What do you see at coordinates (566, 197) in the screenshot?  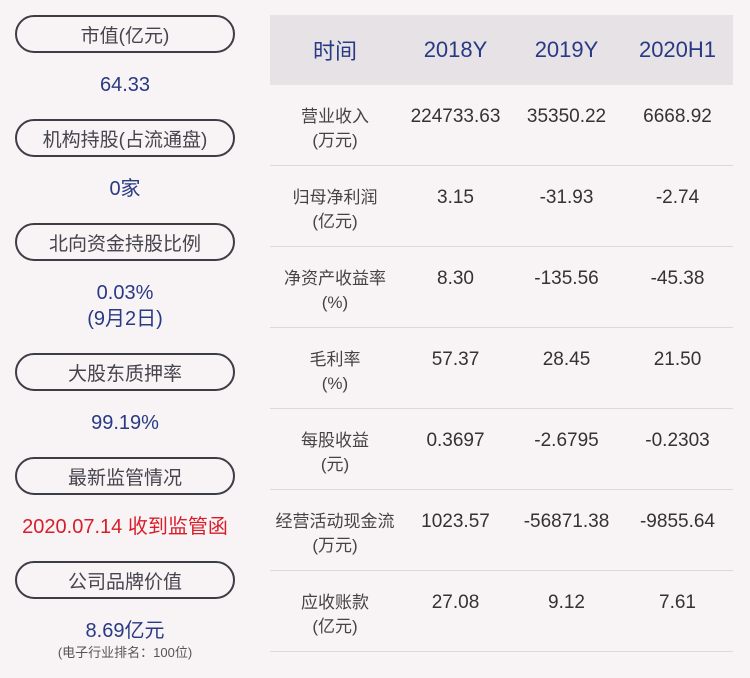 I see `cell-2019y: -31.93` at bounding box center [566, 197].